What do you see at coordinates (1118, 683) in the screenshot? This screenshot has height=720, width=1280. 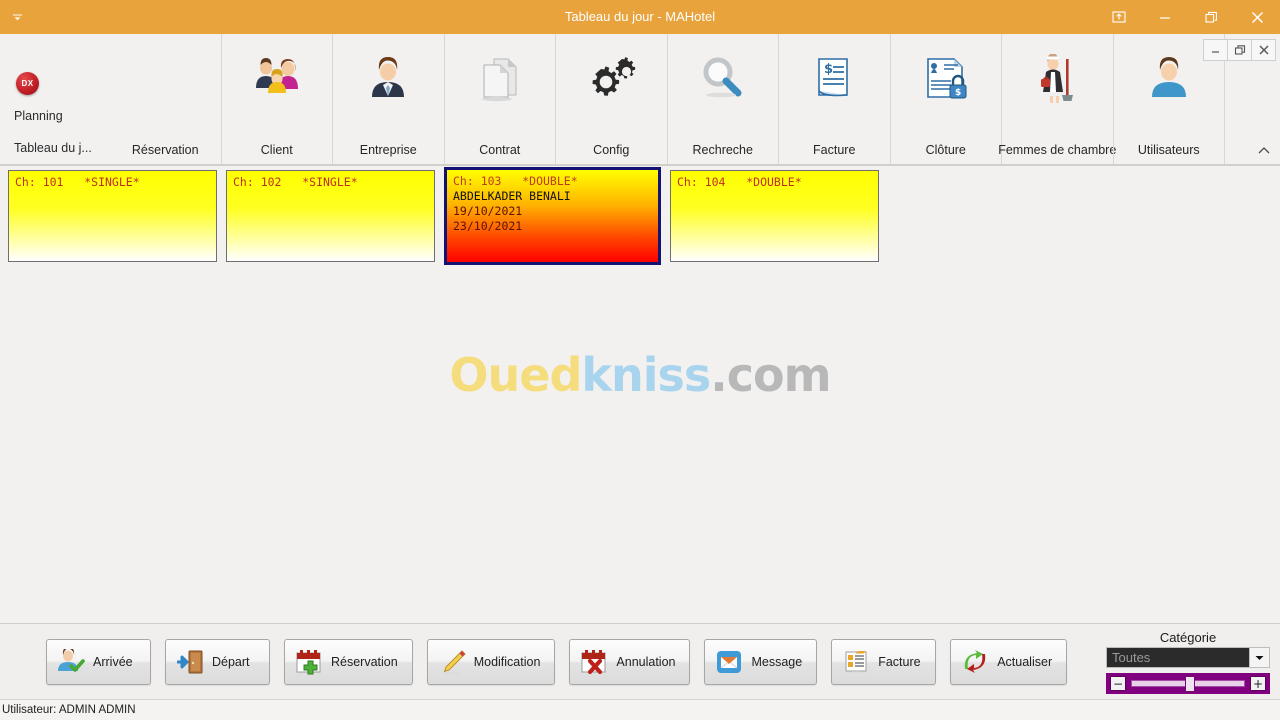 I see `zoom-out-button: −` at bounding box center [1118, 683].